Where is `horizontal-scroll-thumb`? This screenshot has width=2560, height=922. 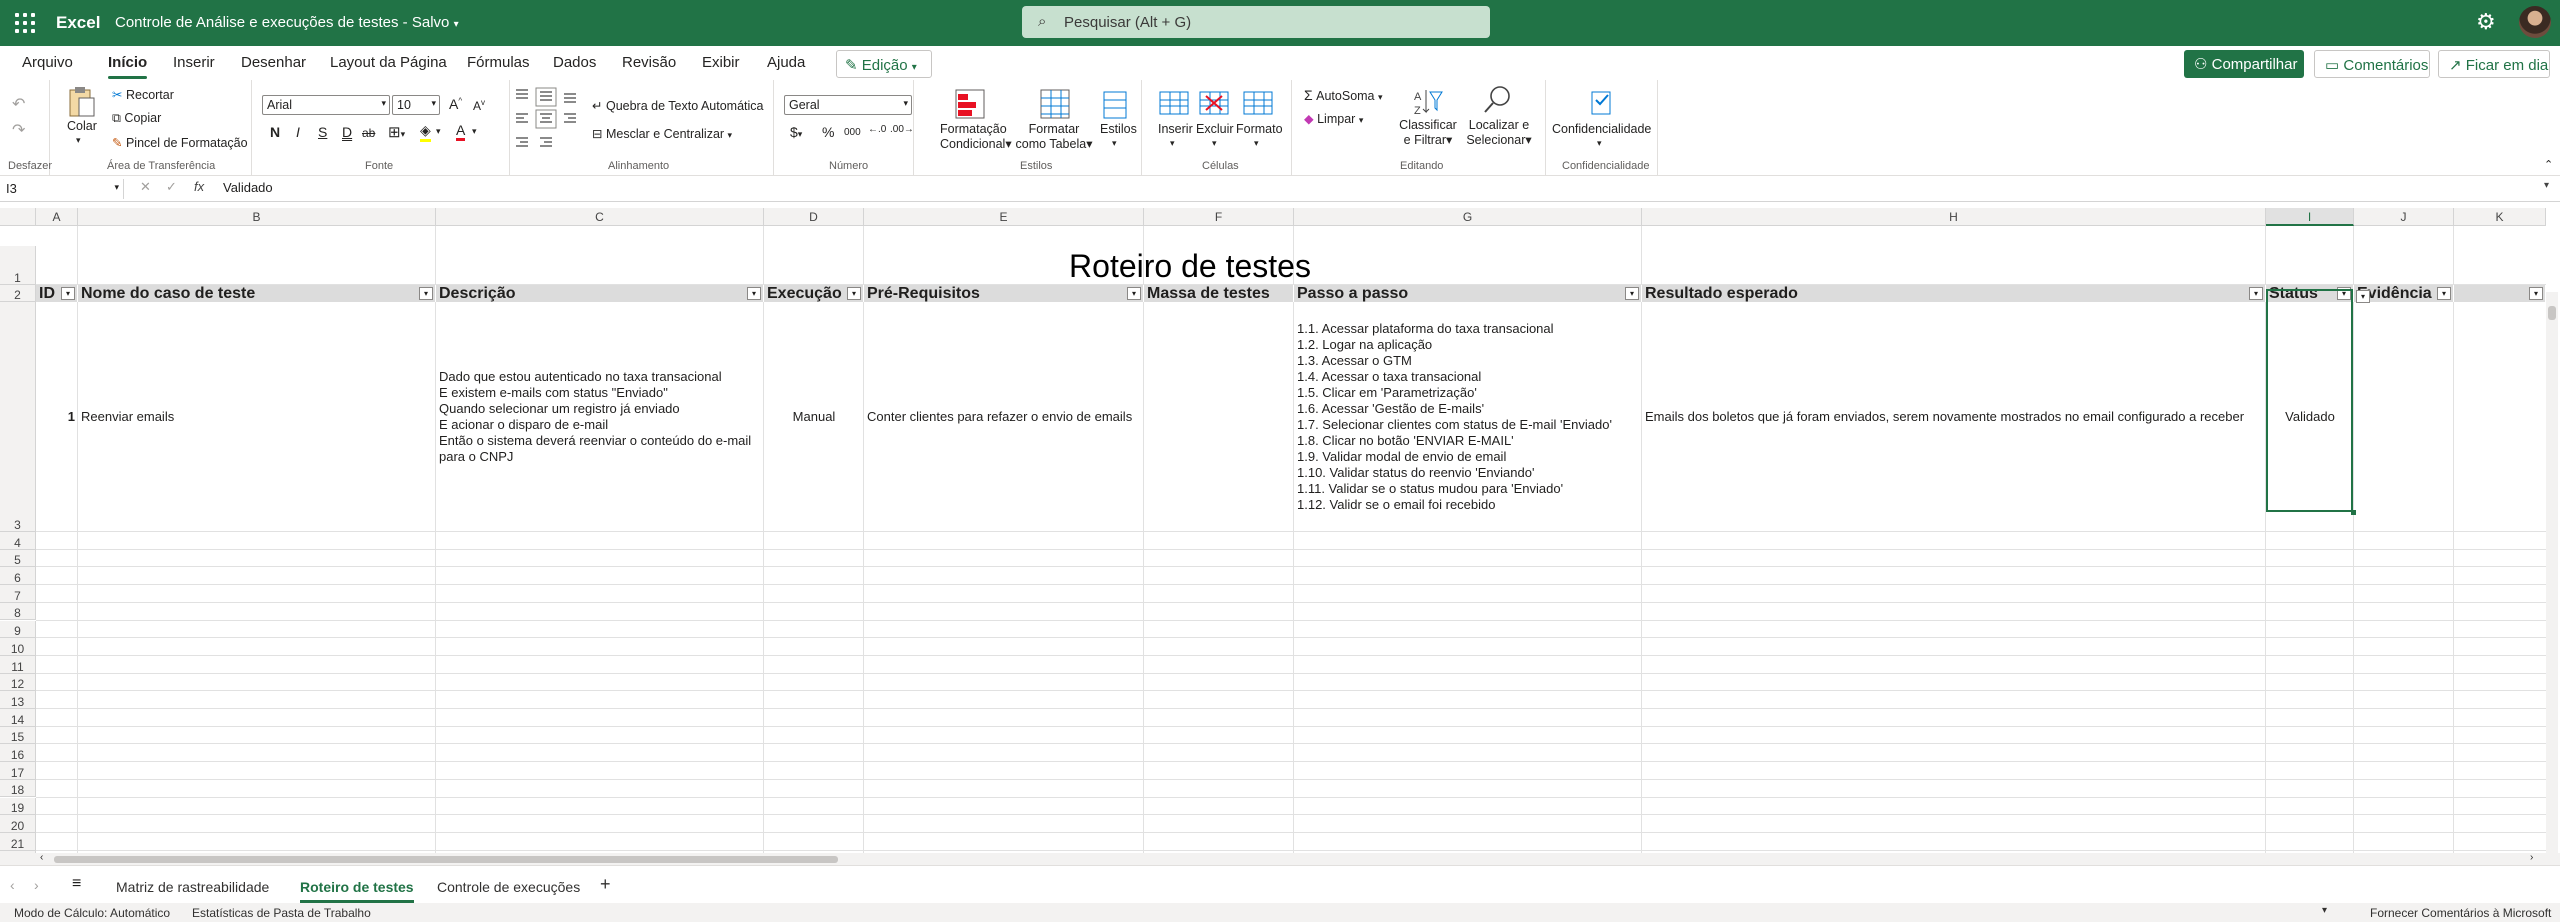 horizontal-scroll-thumb is located at coordinates (446, 859).